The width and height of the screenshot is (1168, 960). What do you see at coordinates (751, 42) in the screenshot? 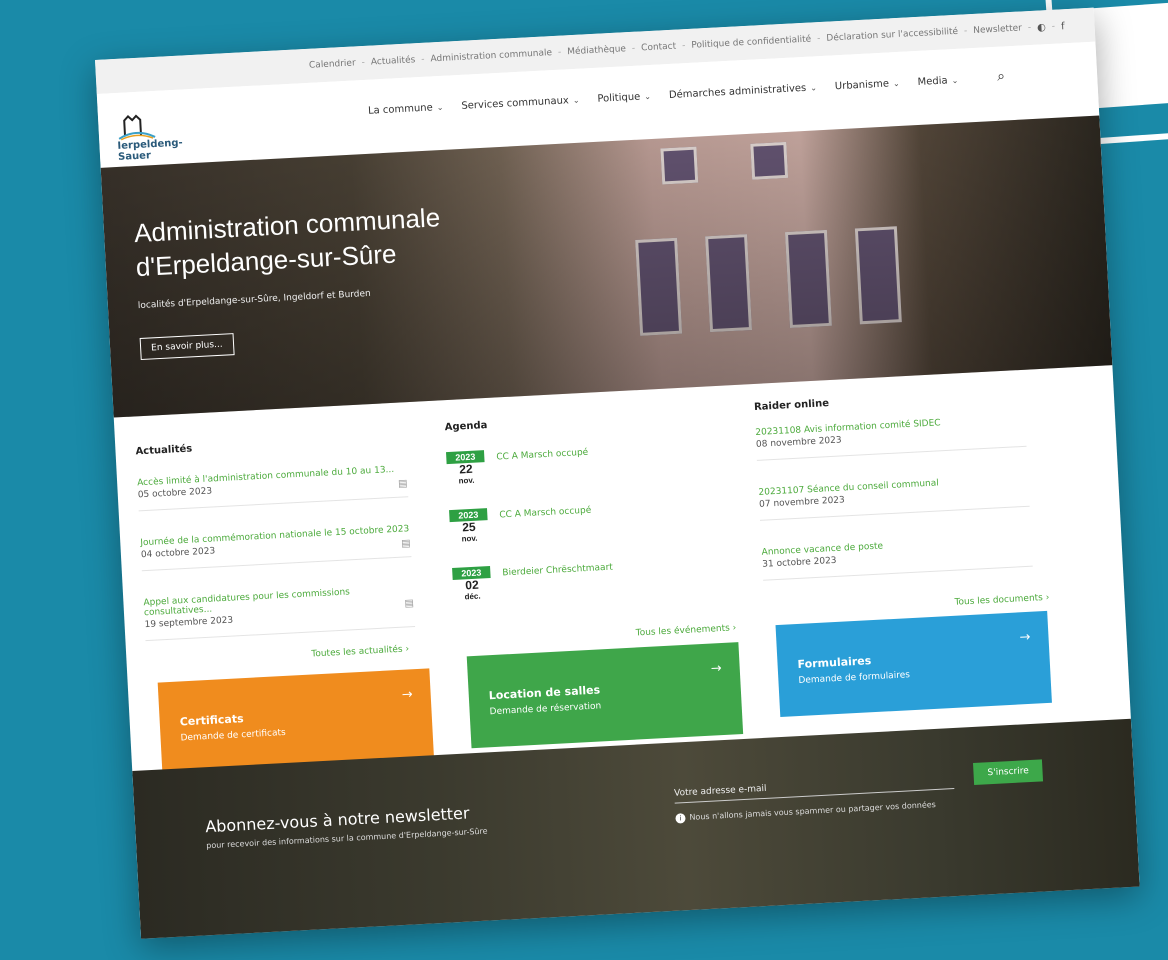
I see `util-link-privacy: Politique de confidentialité` at bounding box center [751, 42].